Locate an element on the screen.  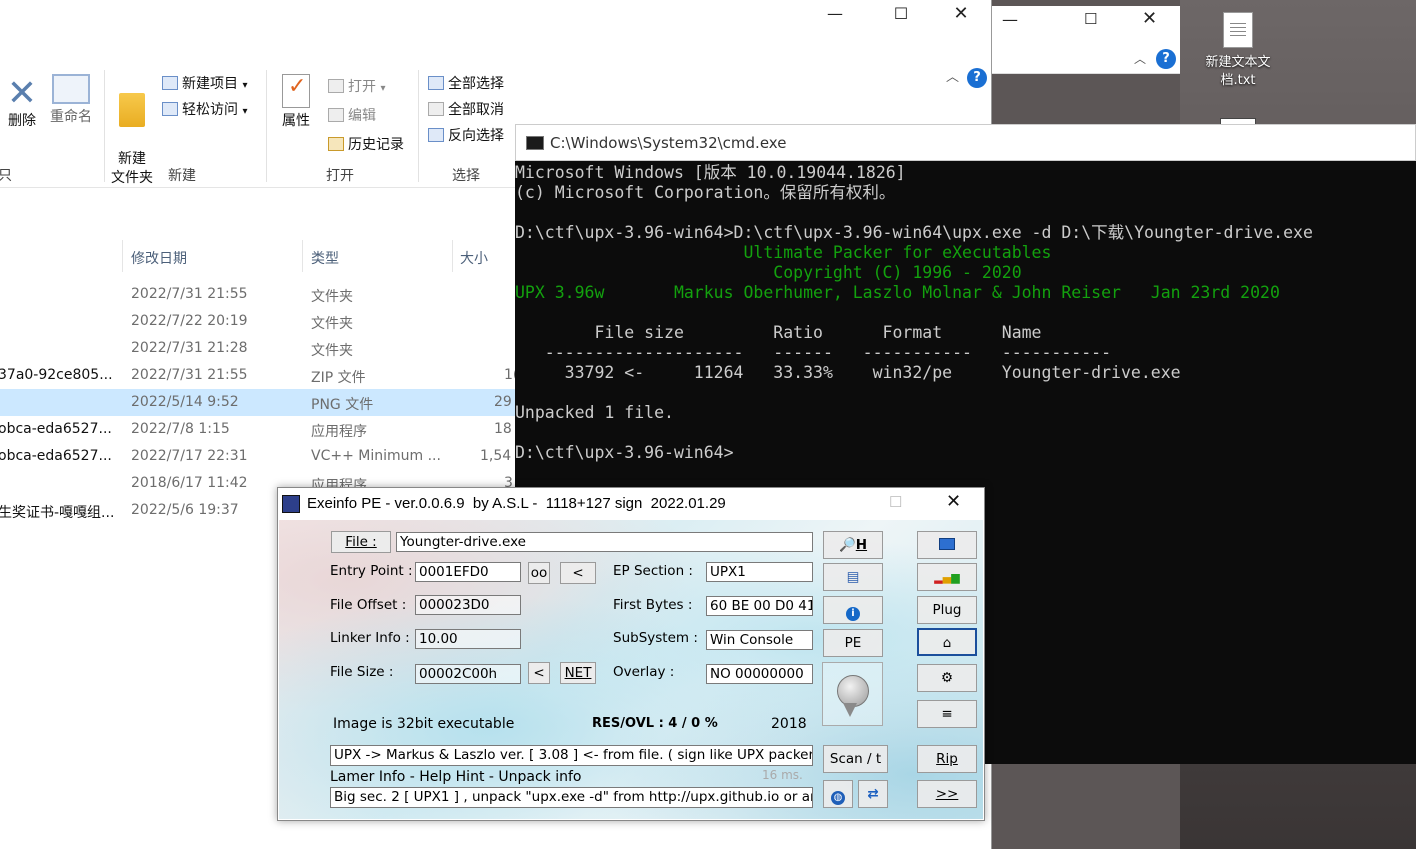
easy-access-label: 轻松访问 is located at coordinates (210, 110).